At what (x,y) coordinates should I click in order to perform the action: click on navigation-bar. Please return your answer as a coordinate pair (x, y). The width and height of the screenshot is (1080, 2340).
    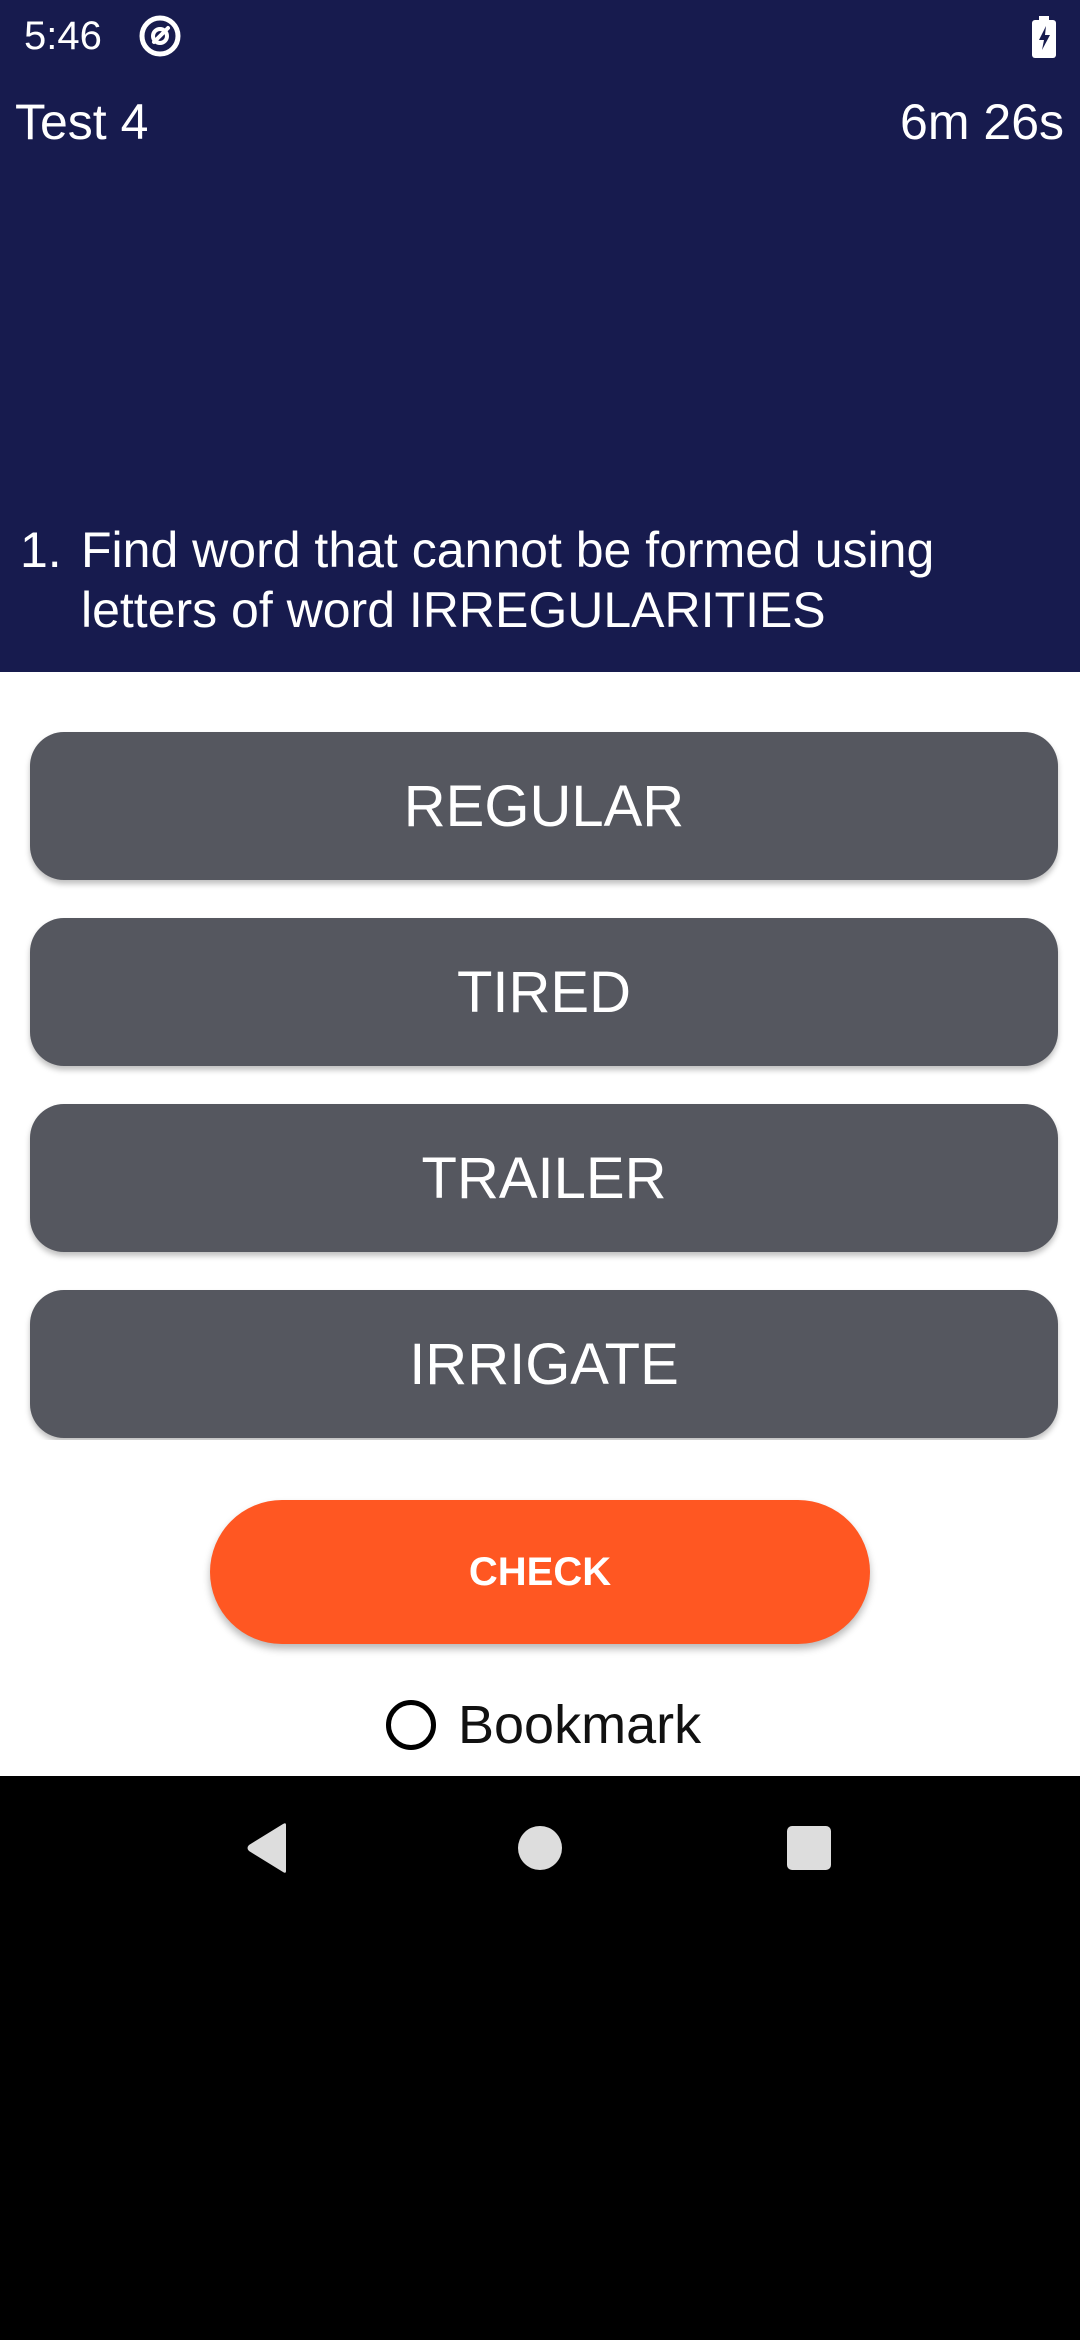
    Looking at the image, I should click on (540, 1848).